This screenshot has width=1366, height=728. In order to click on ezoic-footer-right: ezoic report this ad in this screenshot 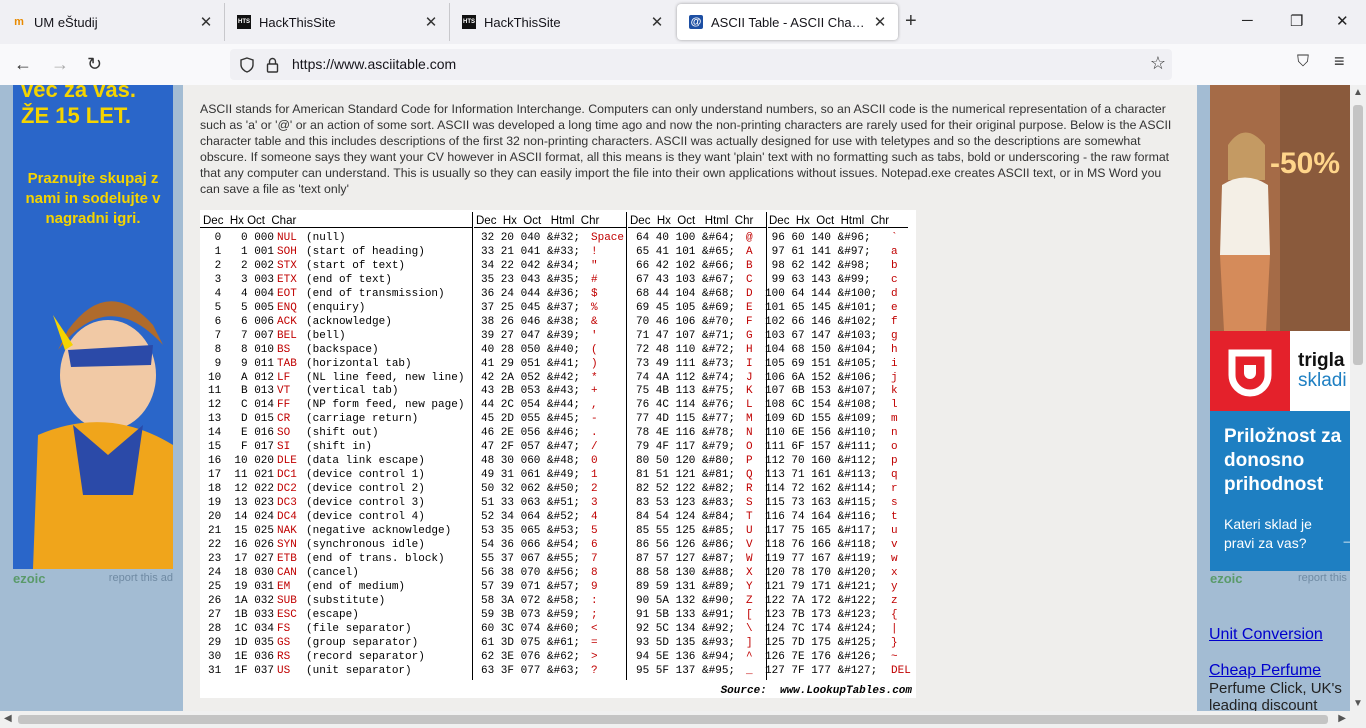, I will do `click(1288, 578)`.